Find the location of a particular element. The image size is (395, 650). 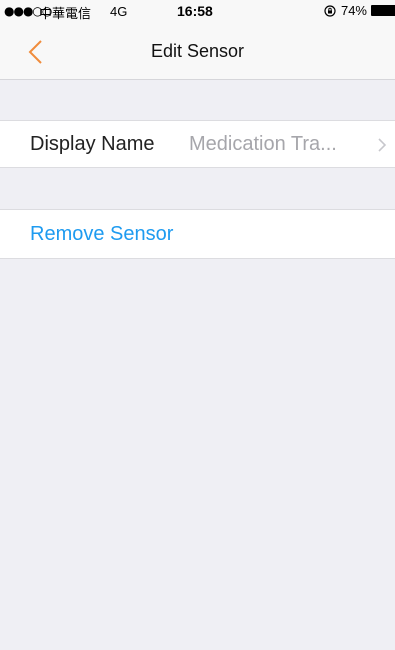

page-title: Edit Sensor is located at coordinates (197, 51).